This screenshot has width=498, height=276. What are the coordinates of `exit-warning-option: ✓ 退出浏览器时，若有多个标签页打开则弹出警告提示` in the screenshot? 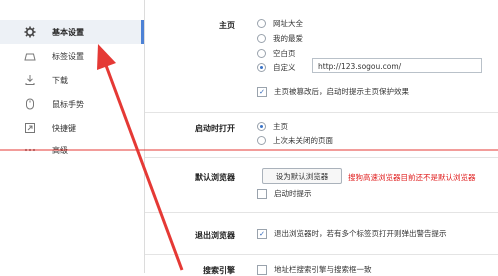 It's located at (352, 233).